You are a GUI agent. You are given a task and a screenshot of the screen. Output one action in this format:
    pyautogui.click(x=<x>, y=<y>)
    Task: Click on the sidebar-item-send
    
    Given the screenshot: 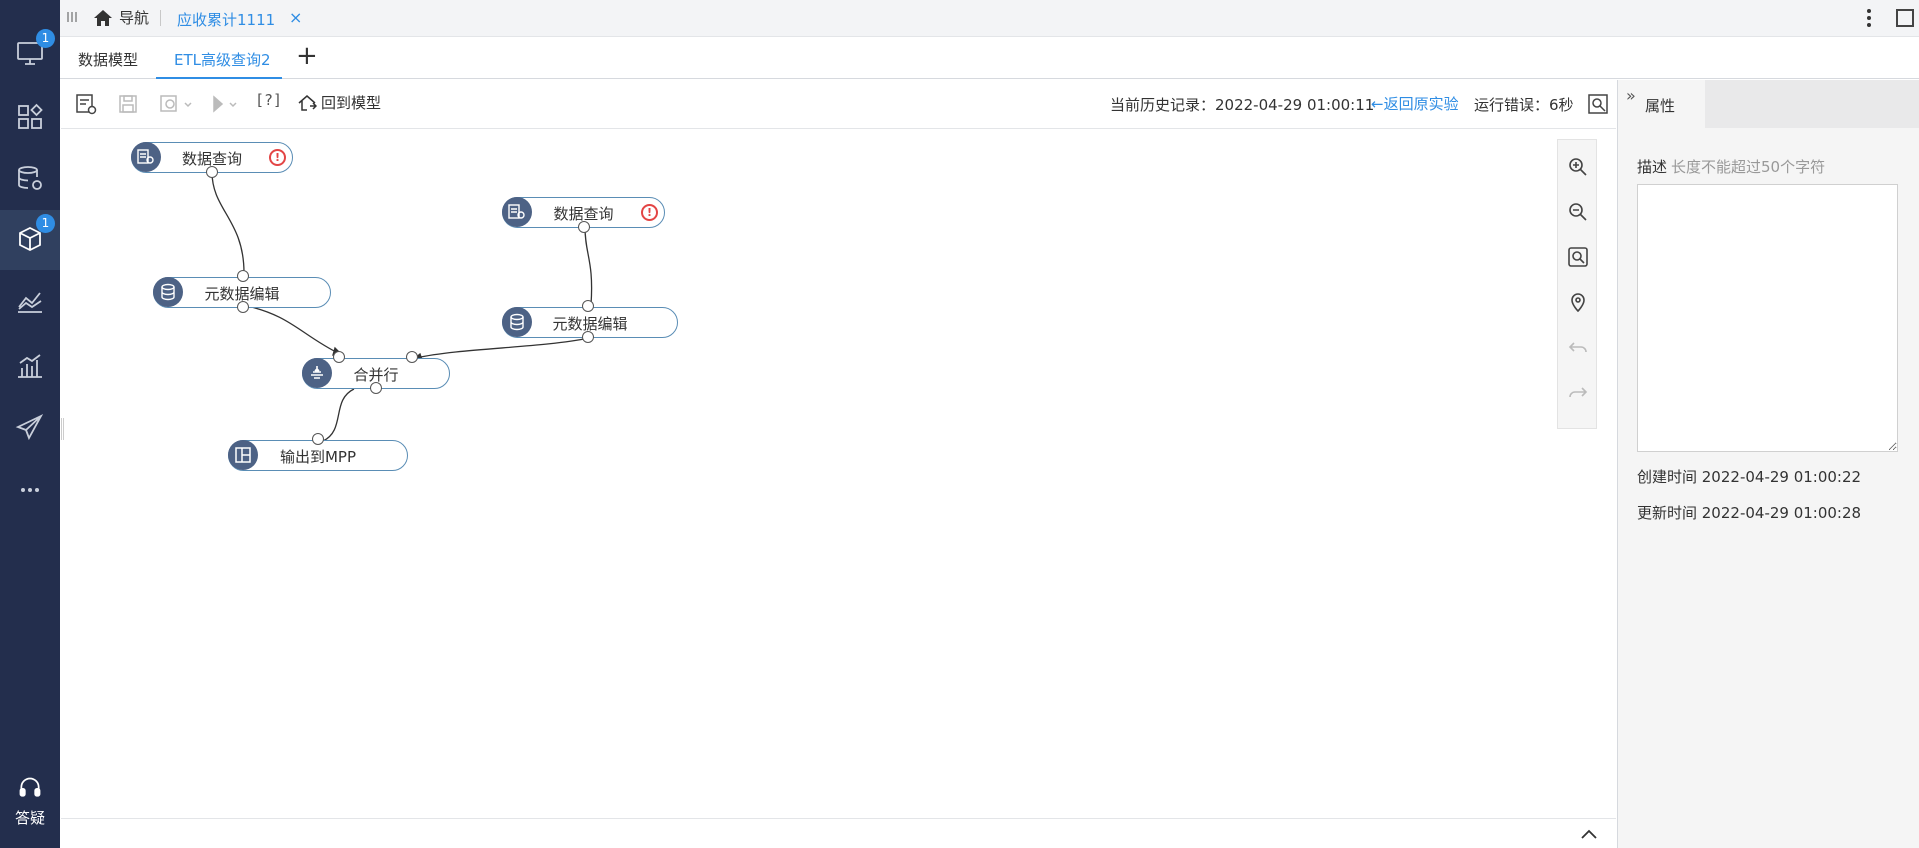 What is the action you would take?
    pyautogui.click(x=30, y=427)
    